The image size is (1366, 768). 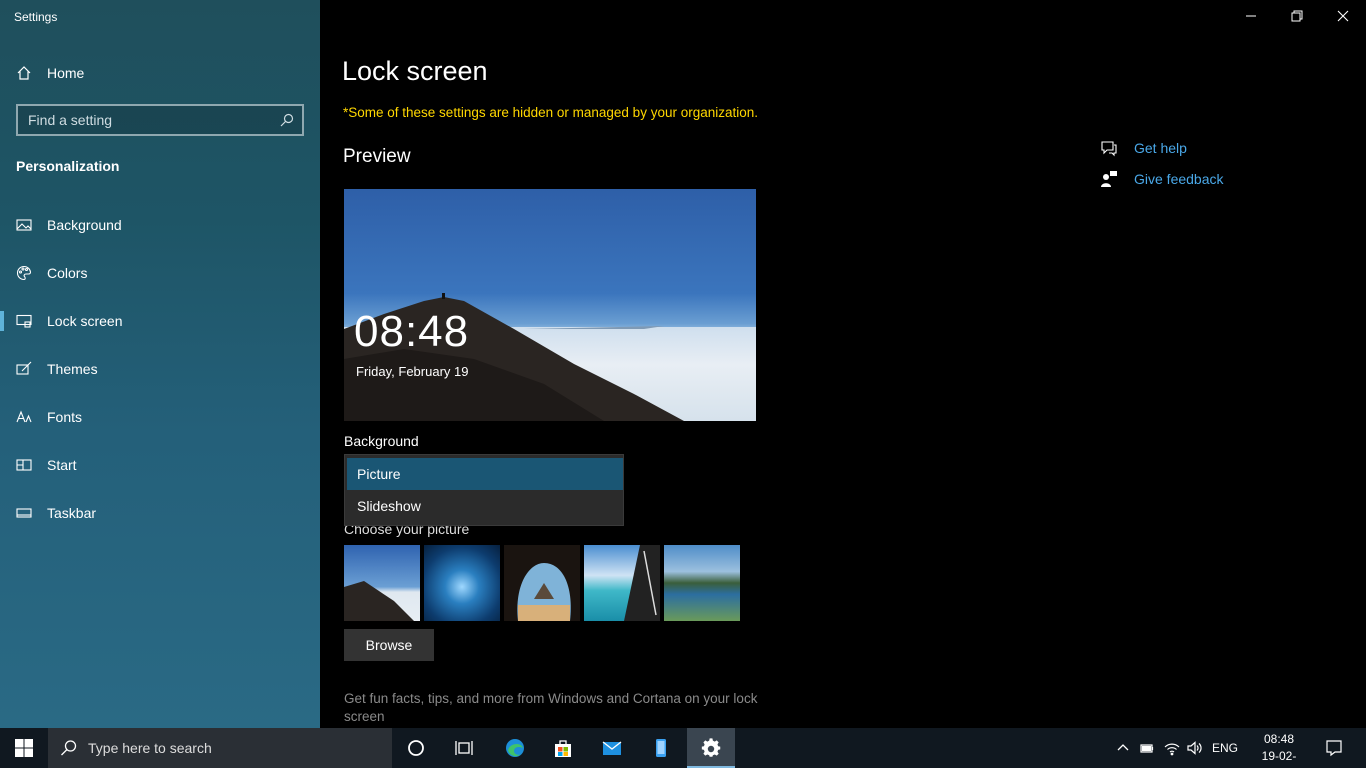 What do you see at coordinates (68, 166) in the screenshot?
I see `section-personalization: Personalization` at bounding box center [68, 166].